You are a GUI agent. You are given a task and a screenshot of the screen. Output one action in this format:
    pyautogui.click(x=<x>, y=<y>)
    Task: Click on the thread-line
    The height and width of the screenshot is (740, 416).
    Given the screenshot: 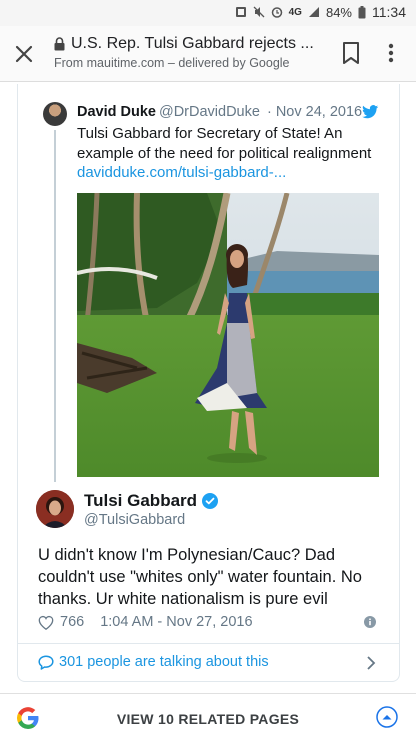 What is the action you would take?
    pyautogui.click(x=55, y=306)
    